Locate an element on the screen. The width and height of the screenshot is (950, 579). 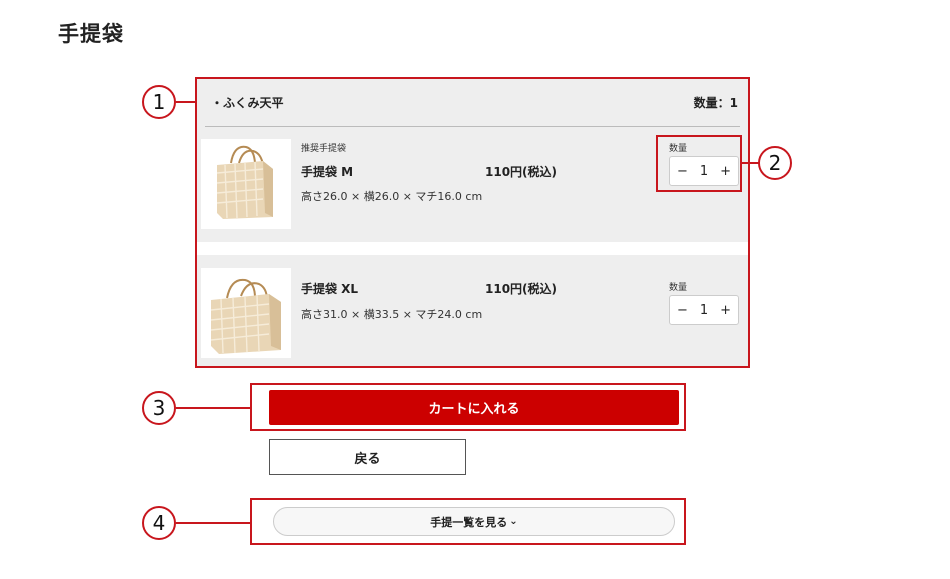
view-bag-list-label: 手提一覧を見る is located at coordinates (469, 522).